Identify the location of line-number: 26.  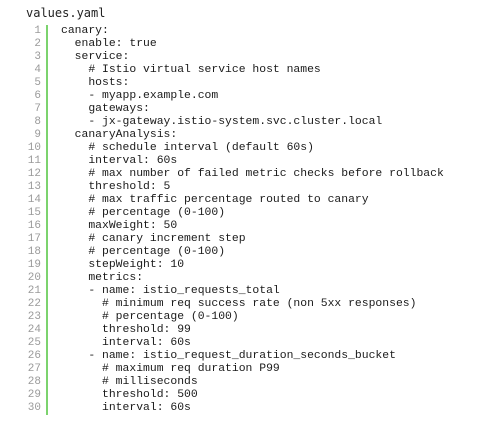
(34, 356).